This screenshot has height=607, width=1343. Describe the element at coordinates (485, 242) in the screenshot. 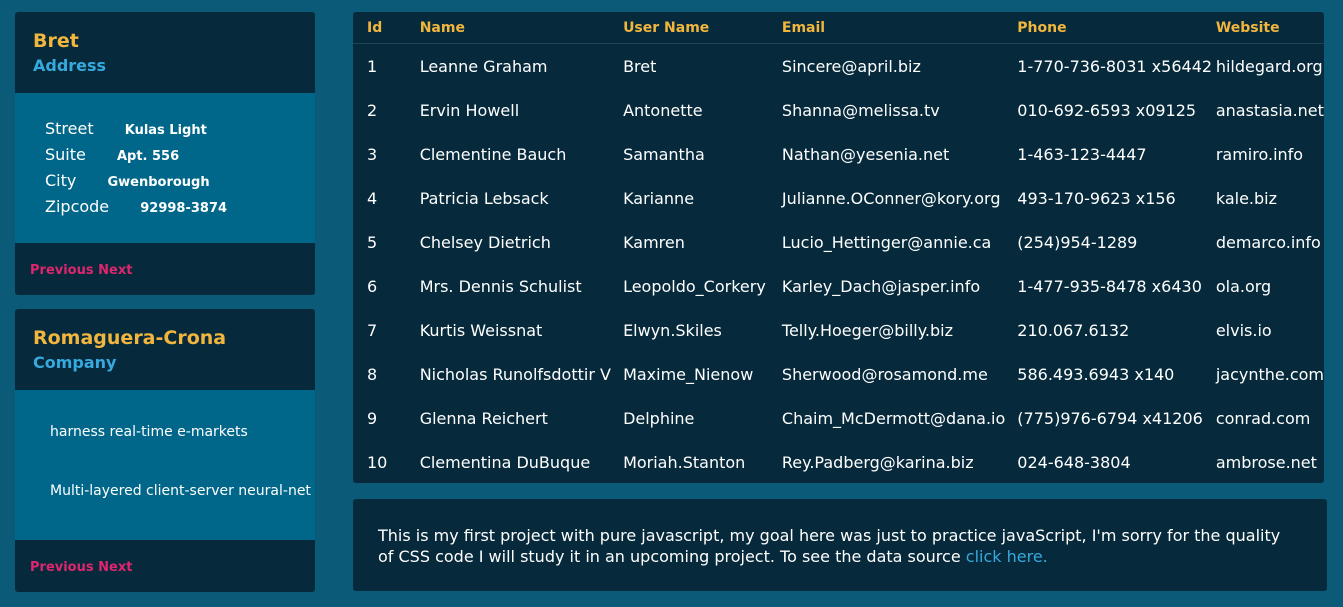

I see `cell-name: Chelsey Dietrich` at that location.